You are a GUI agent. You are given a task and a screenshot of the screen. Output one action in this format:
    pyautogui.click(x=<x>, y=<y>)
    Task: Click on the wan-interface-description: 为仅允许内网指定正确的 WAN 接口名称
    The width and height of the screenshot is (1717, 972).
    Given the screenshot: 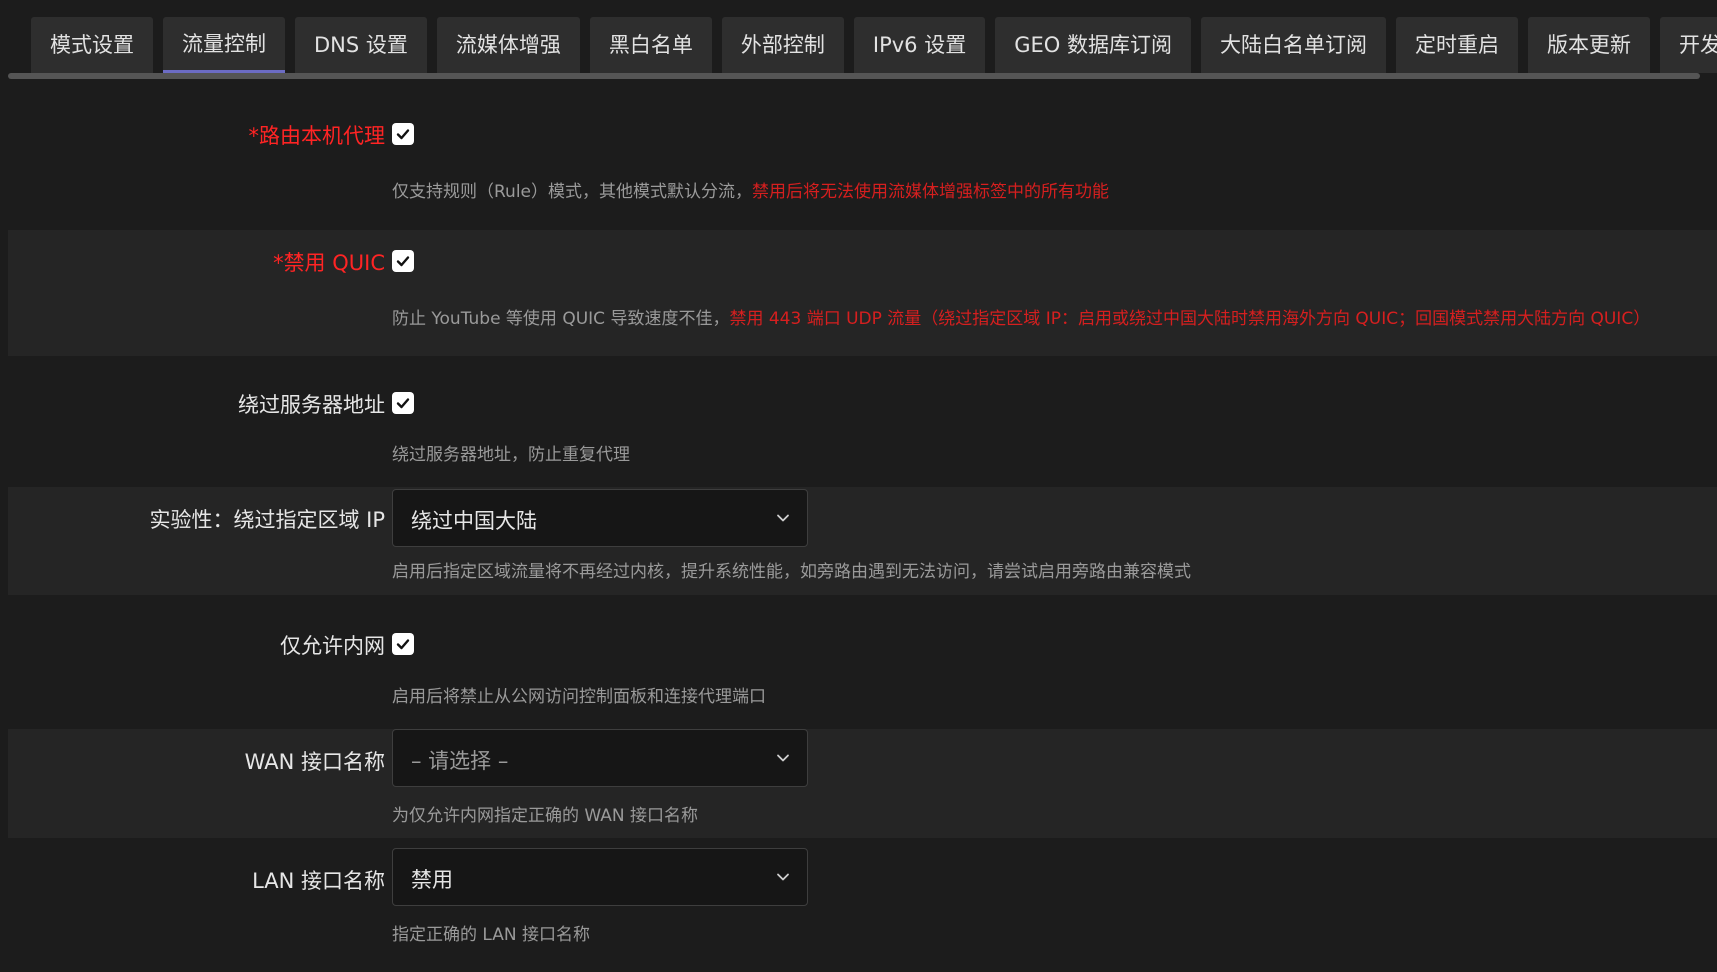 What is the action you would take?
    pyautogui.click(x=545, y=816)
    